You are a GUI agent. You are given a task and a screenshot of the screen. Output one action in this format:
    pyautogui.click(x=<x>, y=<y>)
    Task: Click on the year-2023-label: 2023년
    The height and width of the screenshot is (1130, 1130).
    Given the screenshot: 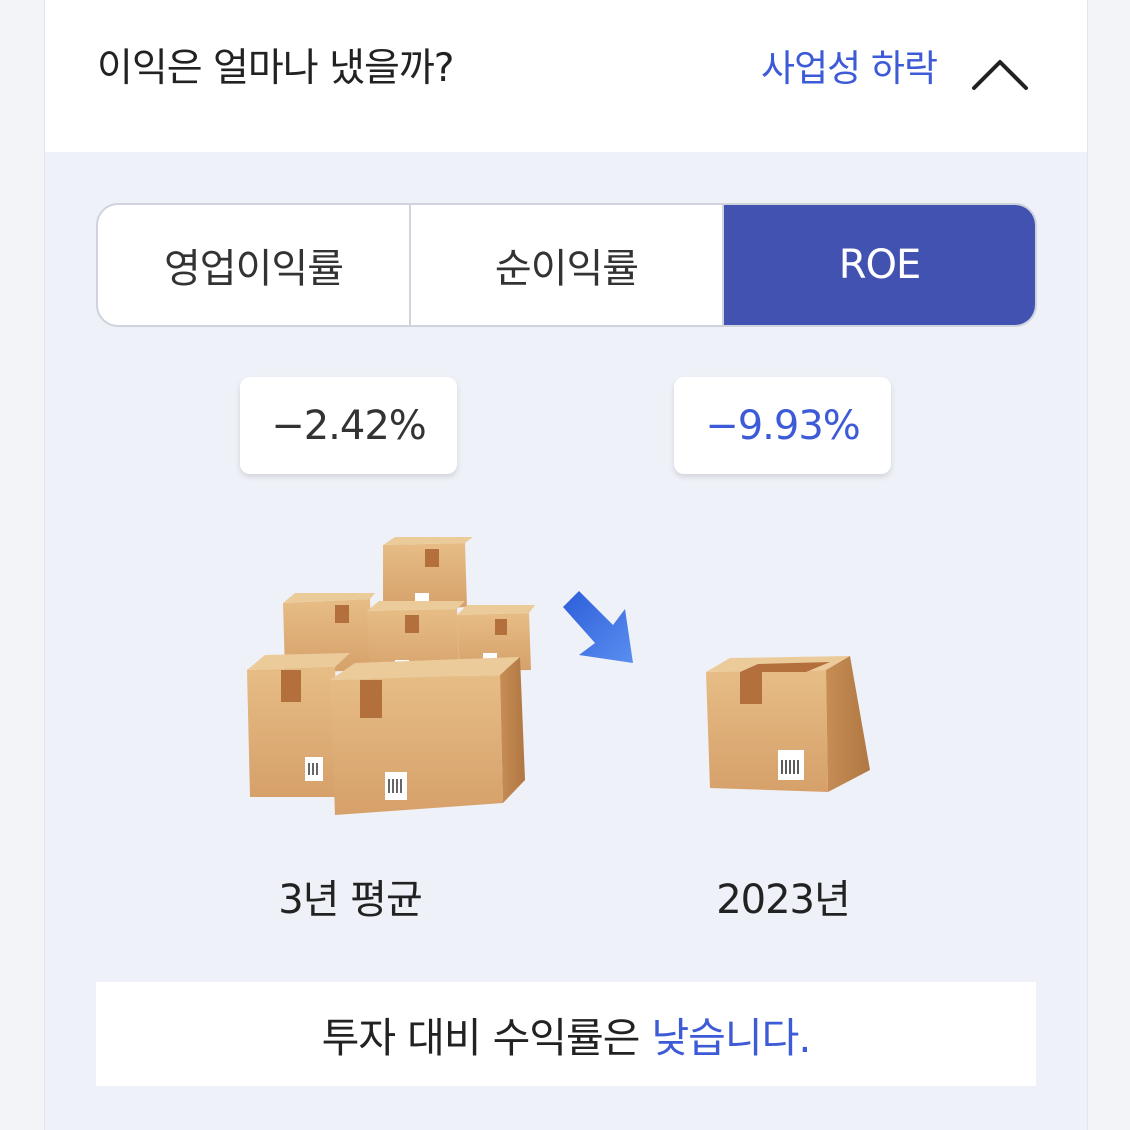 What is the action you would take?
    pyautogui.click(x=783, y=900)
    